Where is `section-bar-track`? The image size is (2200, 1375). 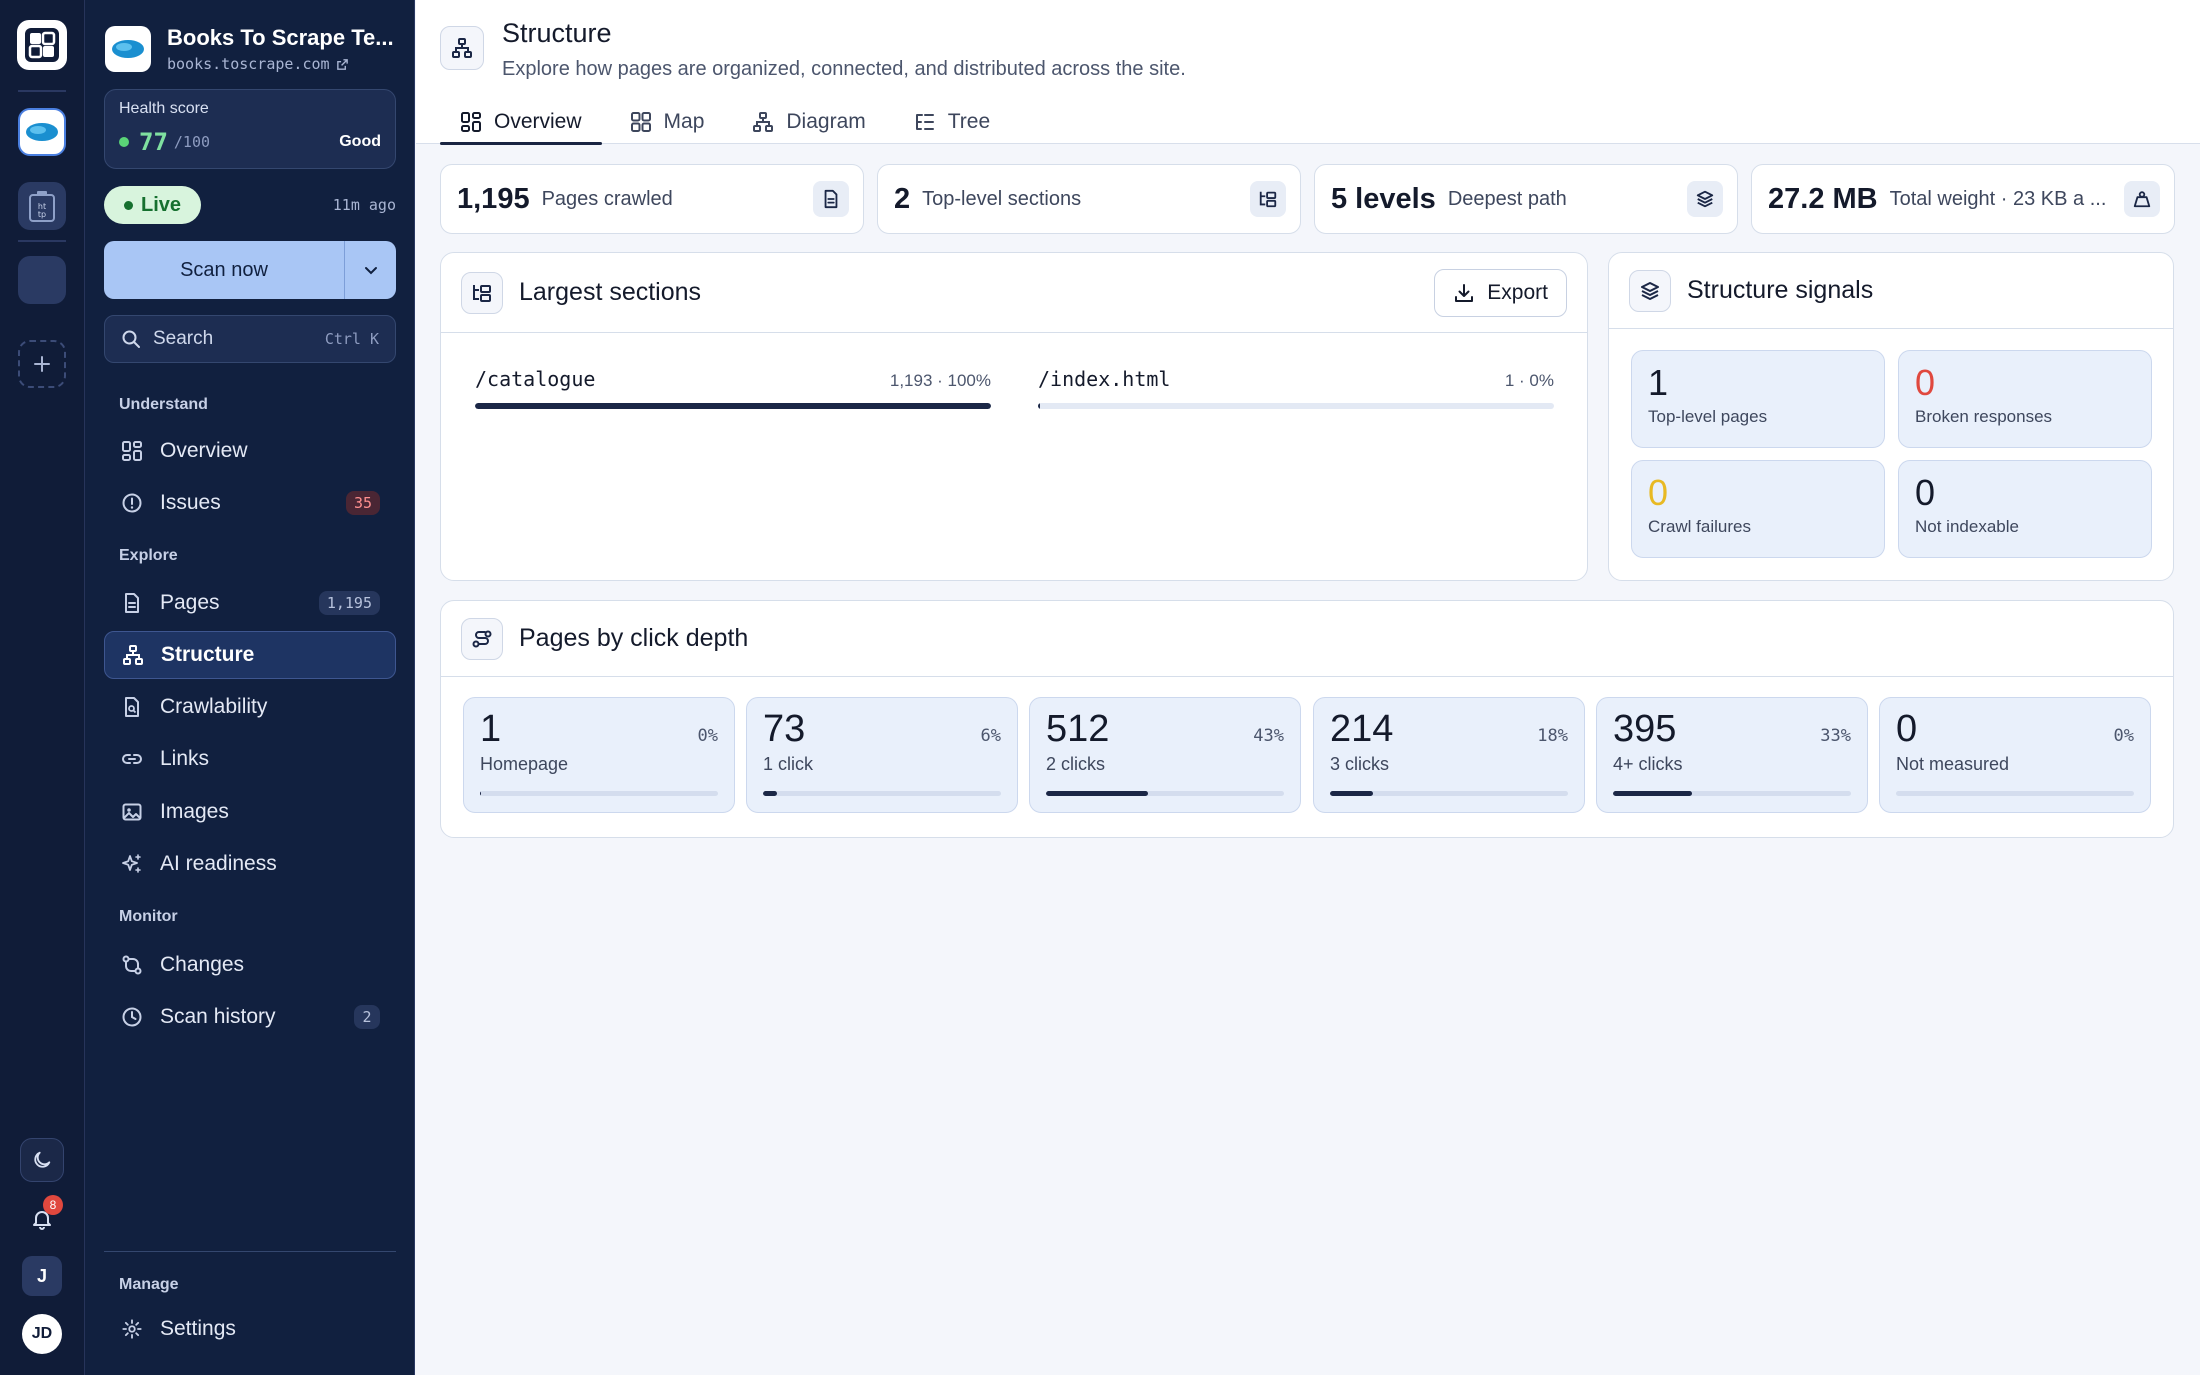 section-bar-track is located at coordinates (733, 406).